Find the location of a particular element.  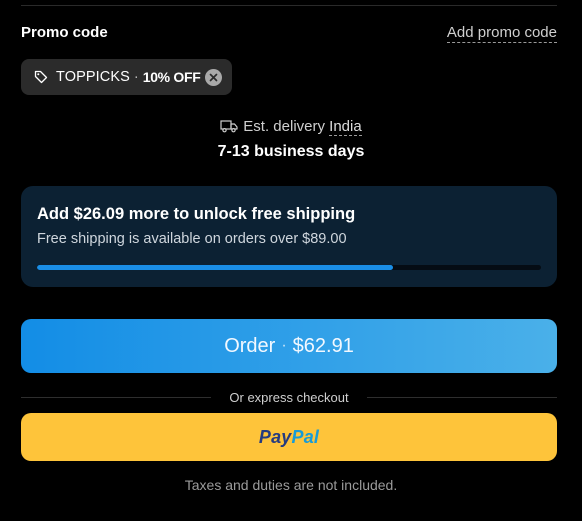

add-promo-code-link: Add promo code is located at coordinates (501, 33).